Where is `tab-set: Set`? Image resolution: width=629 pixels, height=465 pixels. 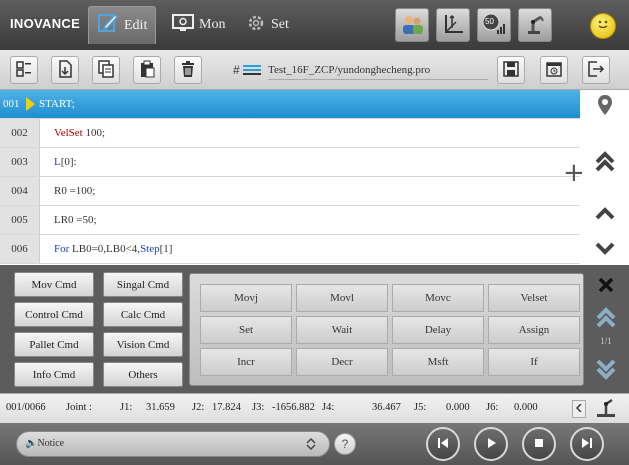
tab-set: Set is located at coordinates (267, 25).